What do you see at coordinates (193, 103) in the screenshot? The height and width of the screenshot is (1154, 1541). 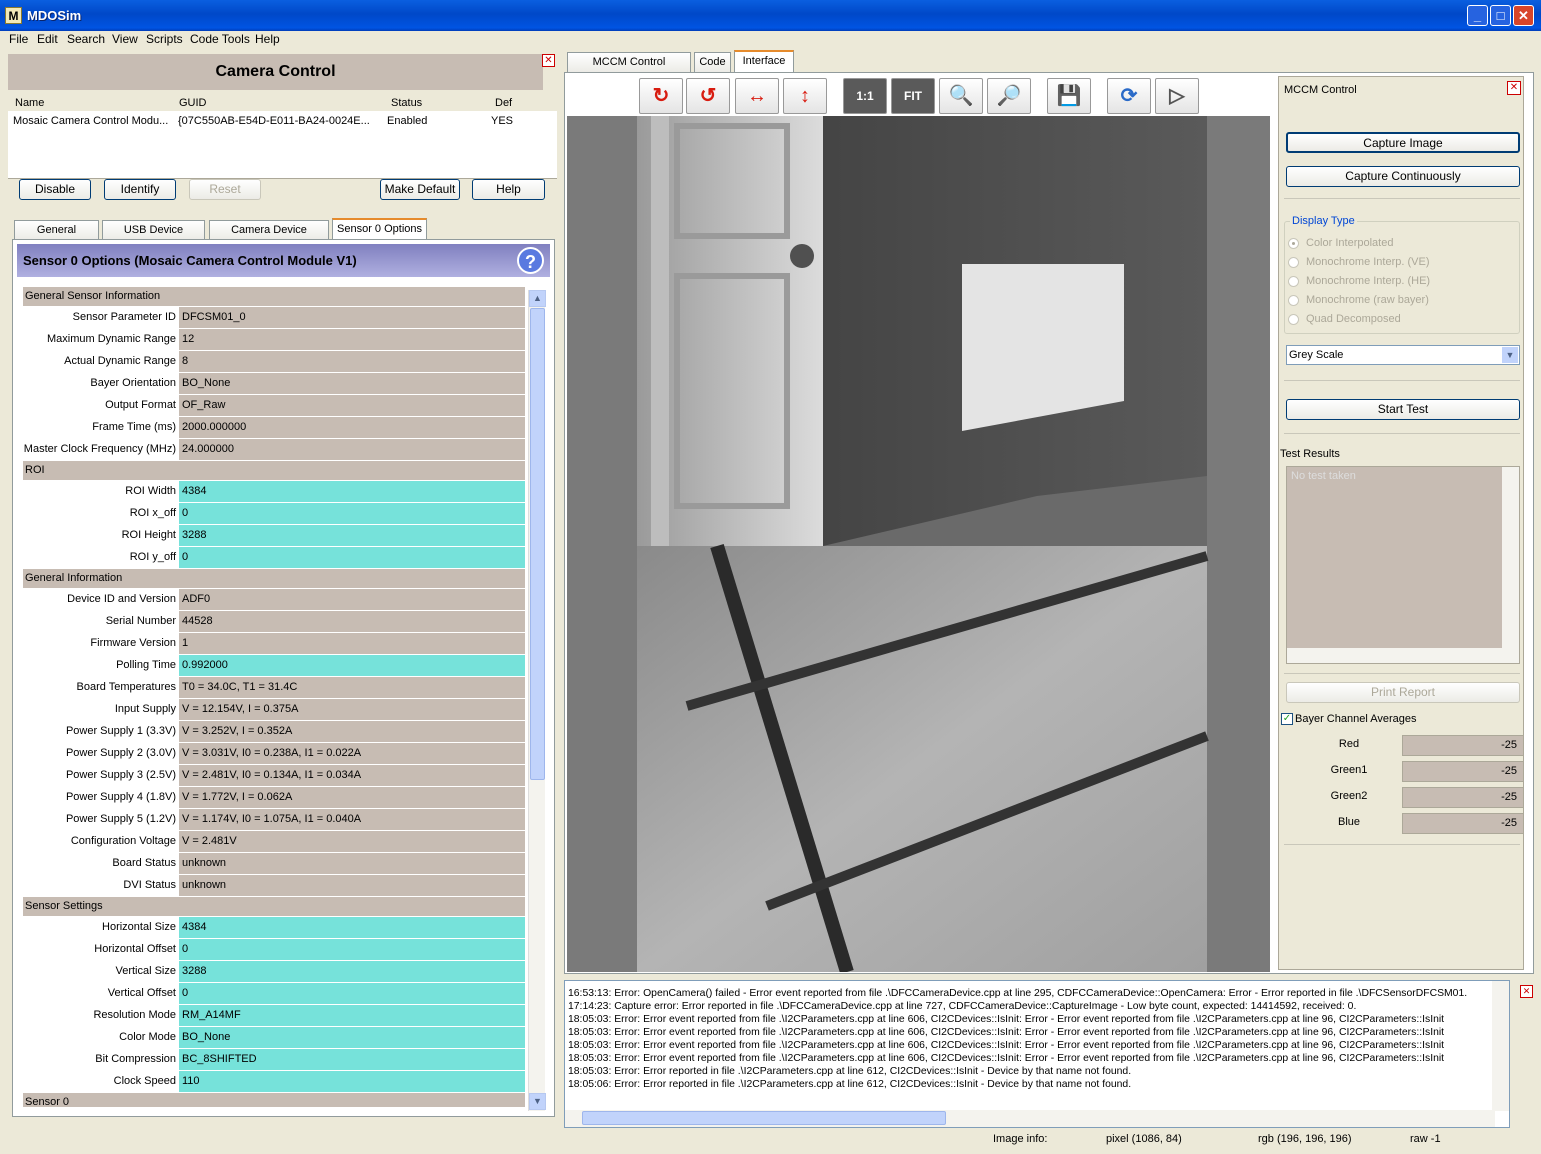 I see `column-header-guid: GUID` at bounding box center [193, 103].